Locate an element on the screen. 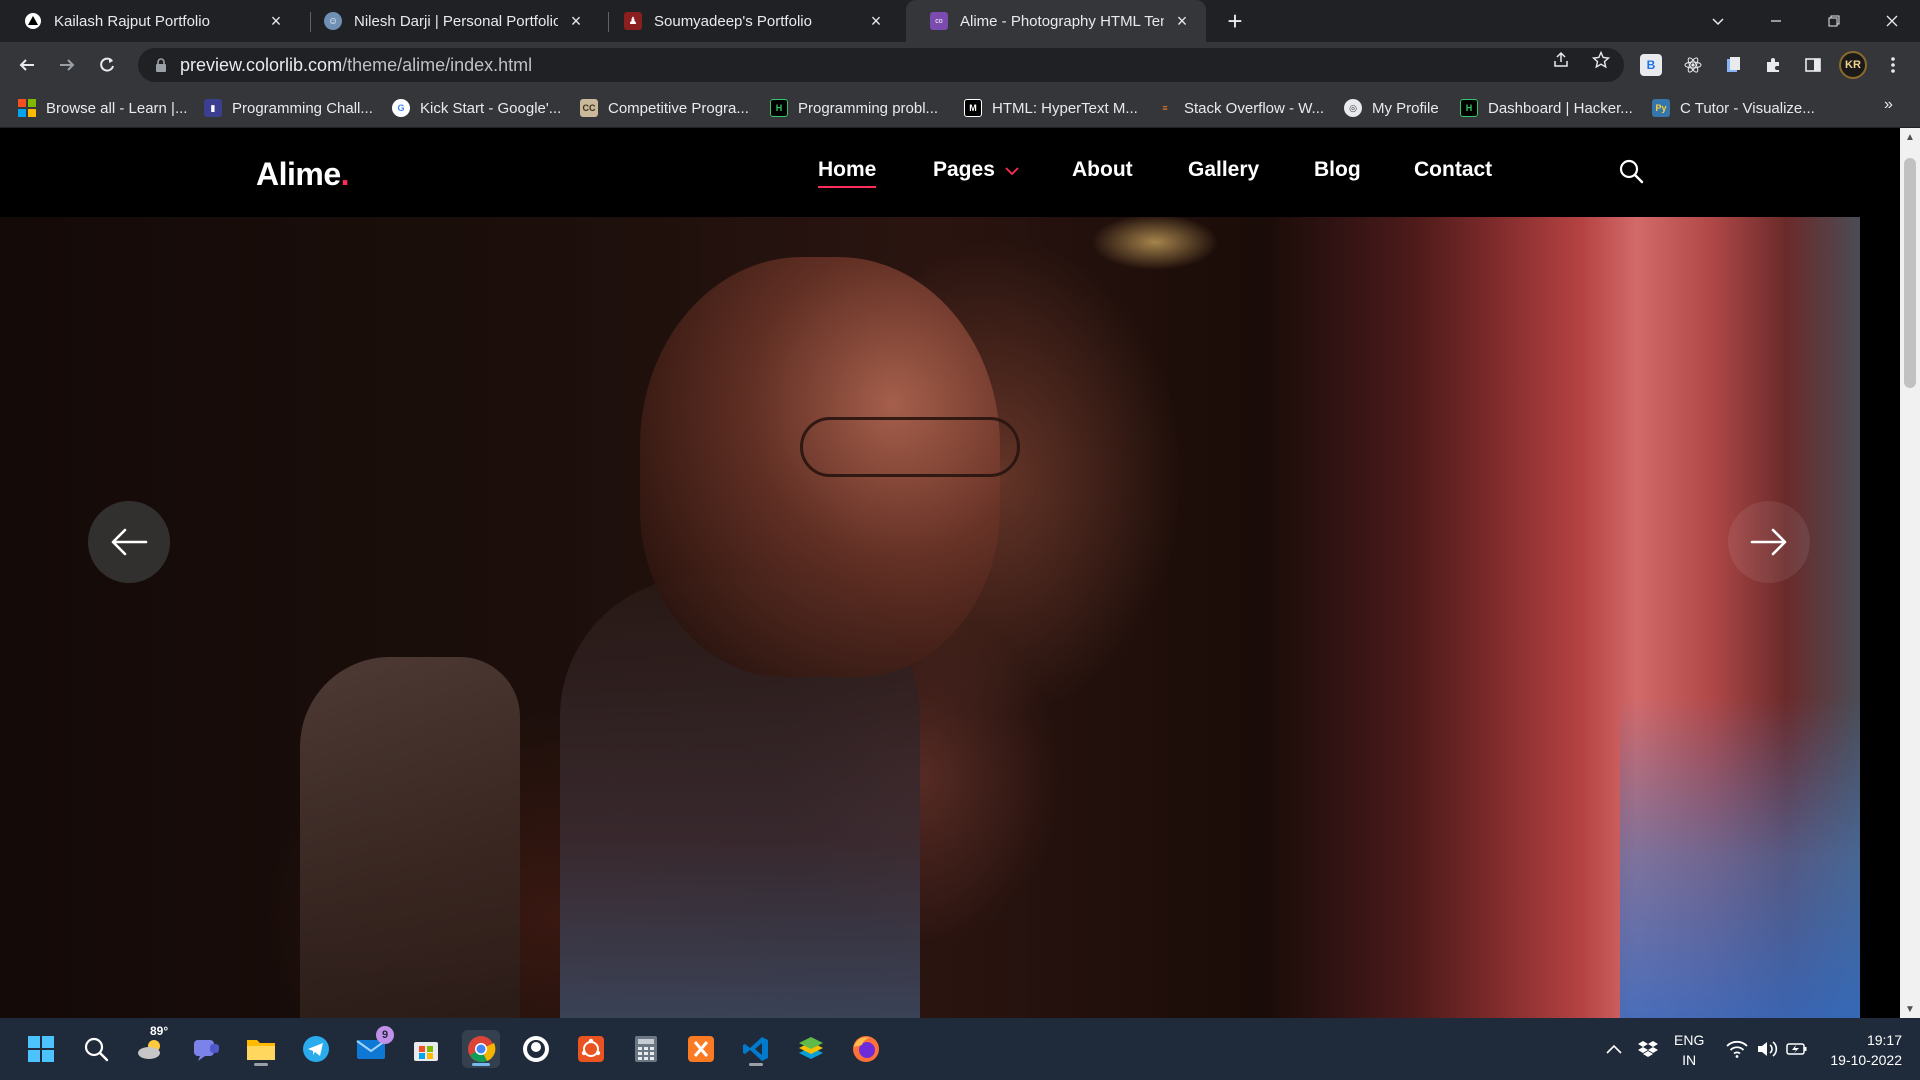  site-logo: Alime. is located at coordinates (303, 174).